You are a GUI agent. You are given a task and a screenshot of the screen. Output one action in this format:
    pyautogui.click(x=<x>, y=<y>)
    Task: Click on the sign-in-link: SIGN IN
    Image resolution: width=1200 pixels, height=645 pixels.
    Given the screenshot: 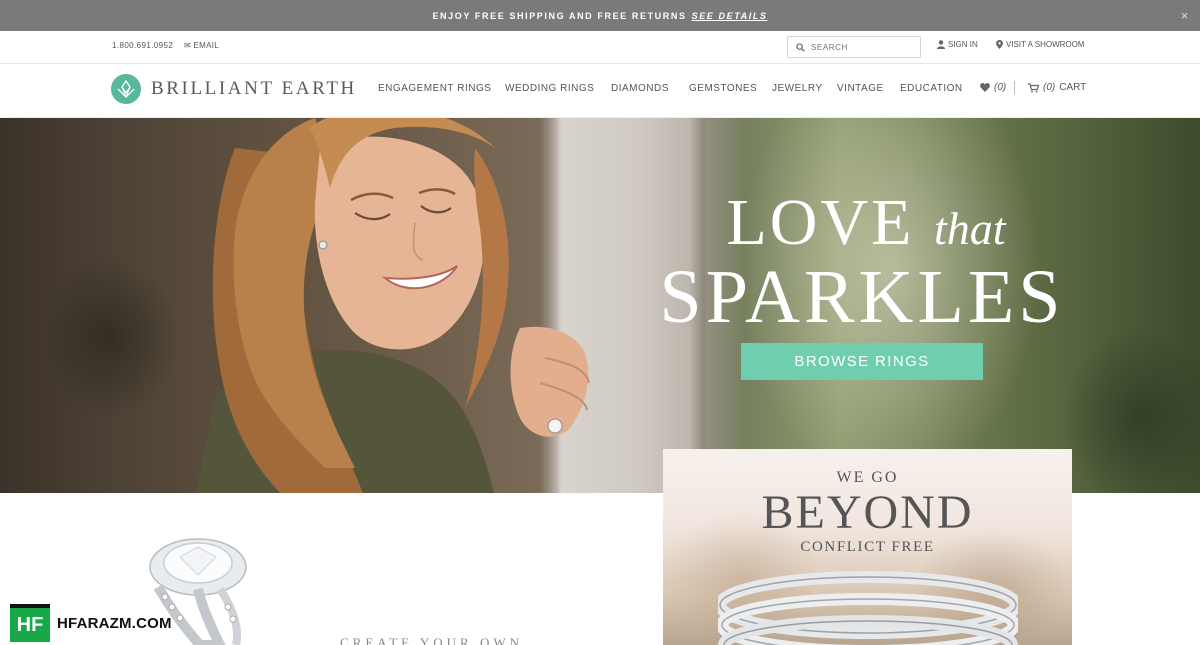 What is the action you would take?
    pyautogui.click(x=957, y=44)
    